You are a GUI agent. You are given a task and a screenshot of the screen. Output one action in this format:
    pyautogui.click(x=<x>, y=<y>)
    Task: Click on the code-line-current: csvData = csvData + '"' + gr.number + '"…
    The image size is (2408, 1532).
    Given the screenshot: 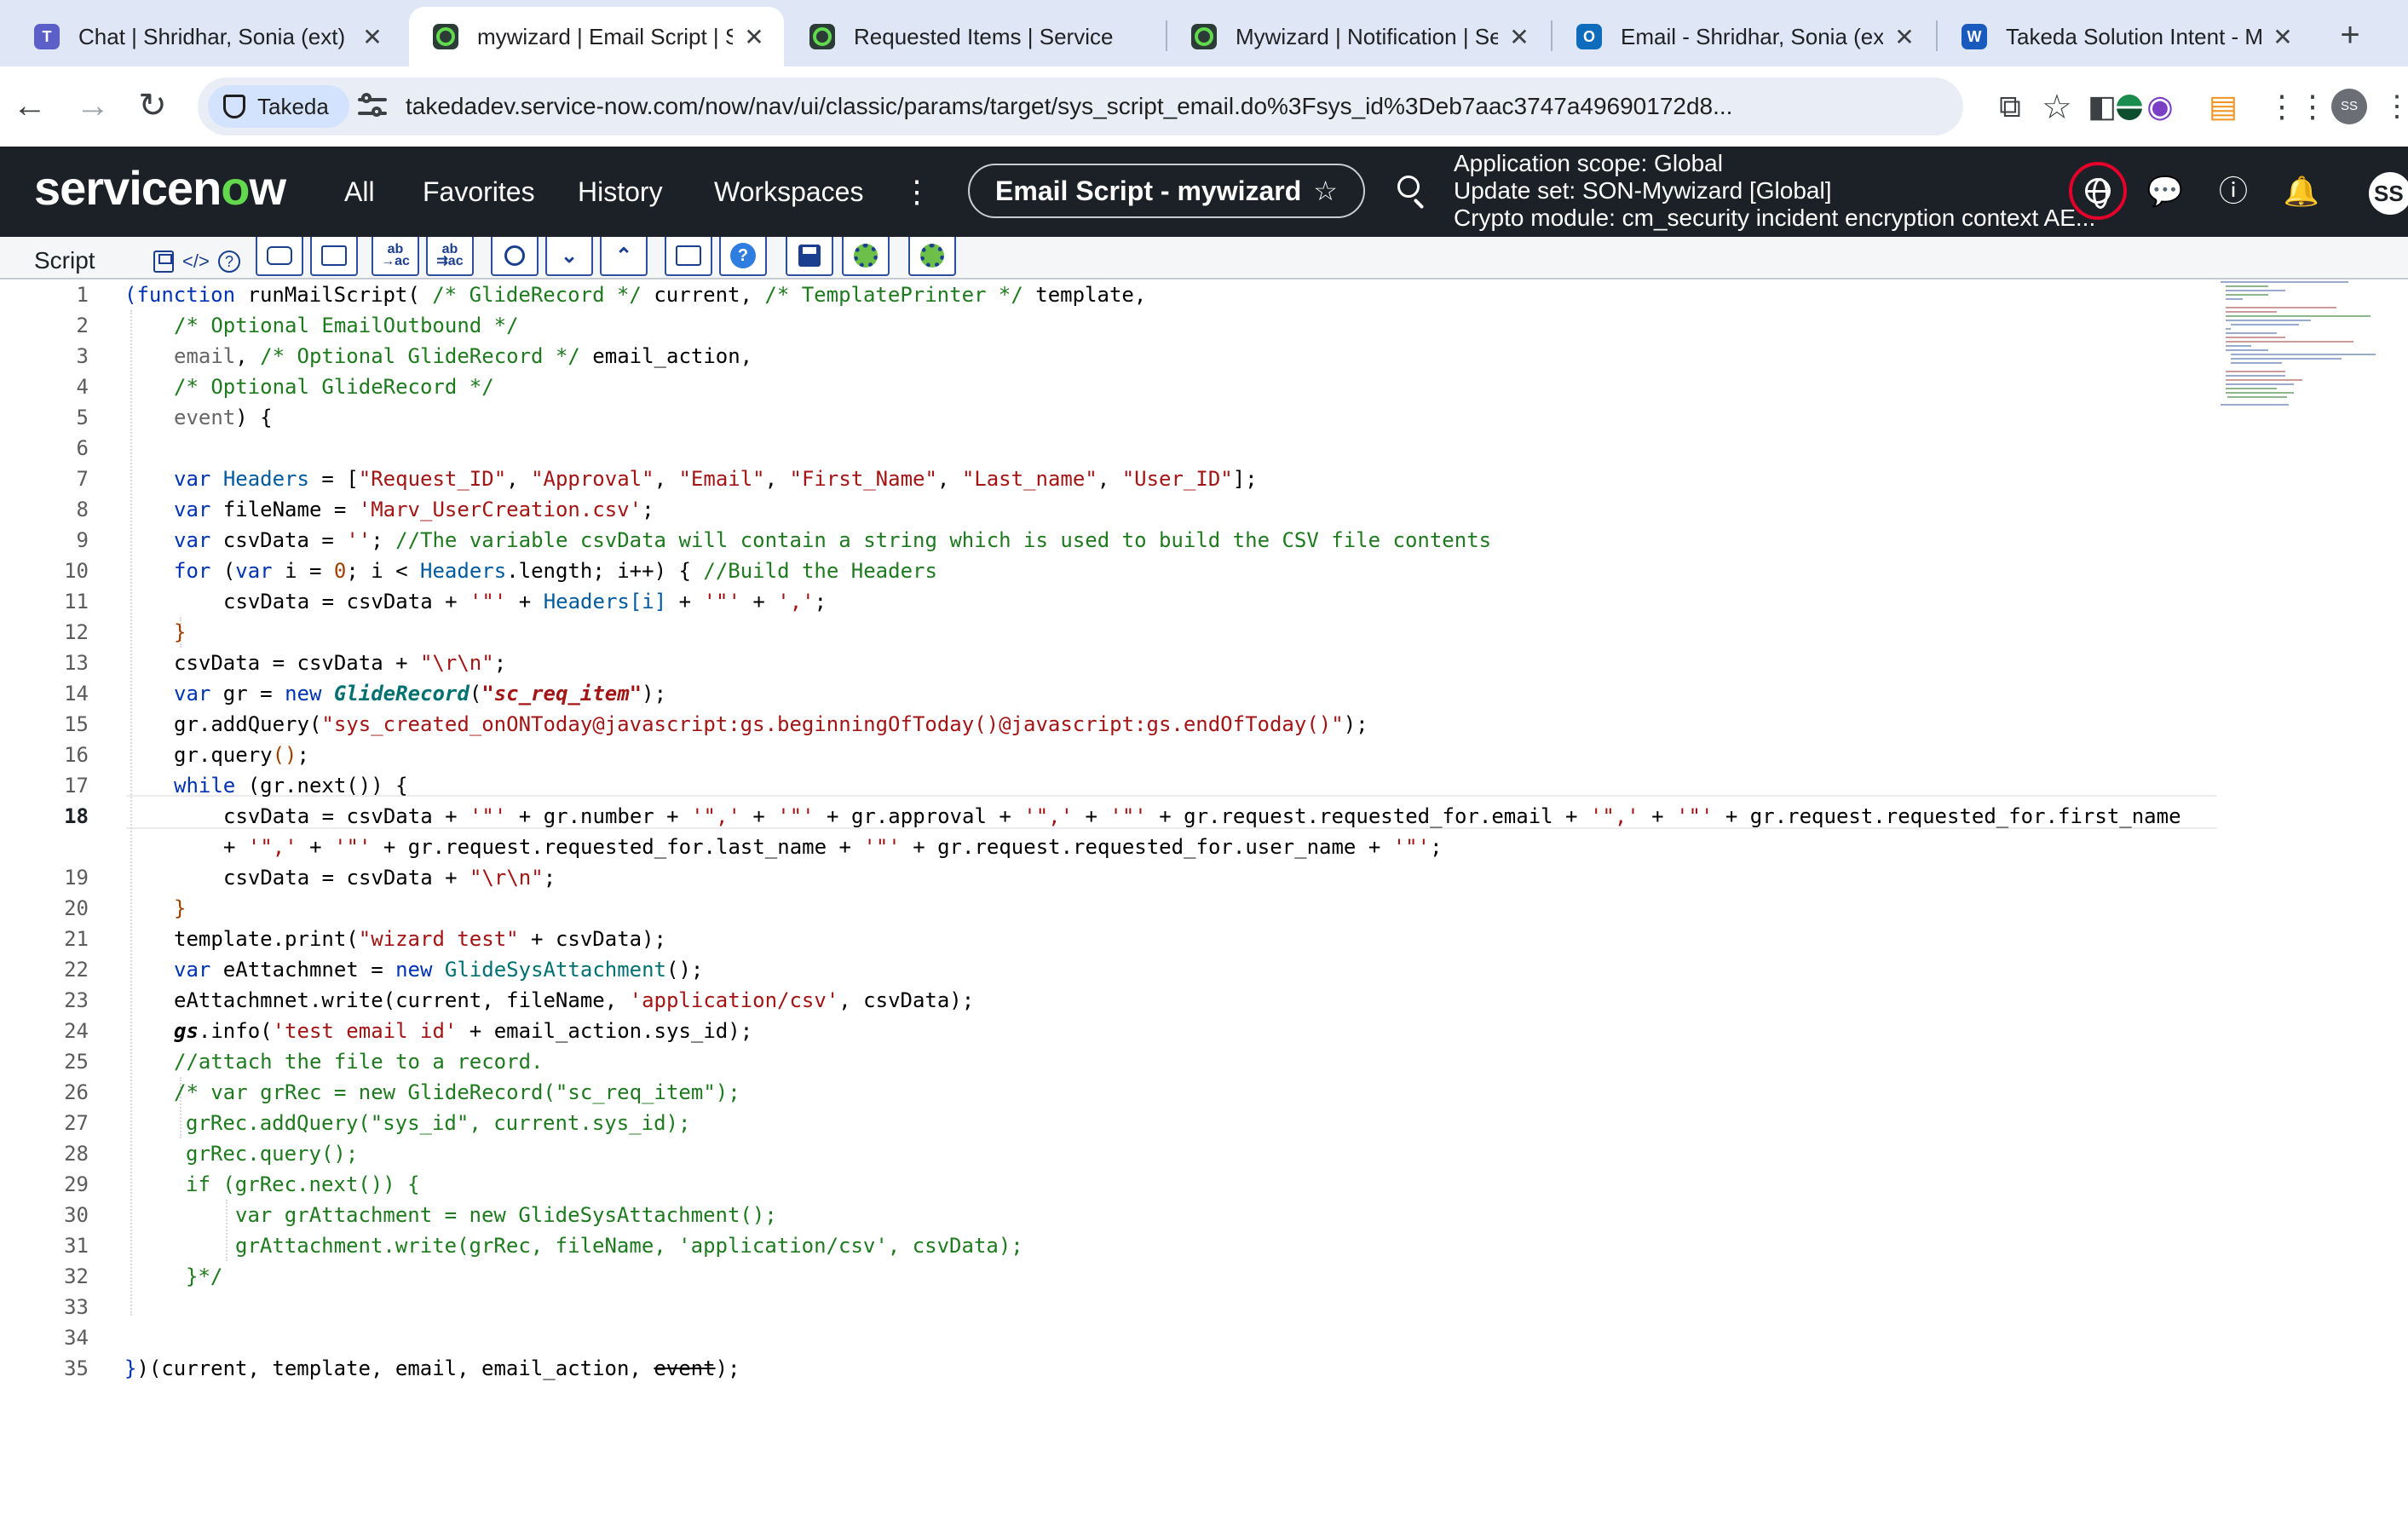 What is the action you would take?
    pyautogui.click(x=1152, y=816)
    